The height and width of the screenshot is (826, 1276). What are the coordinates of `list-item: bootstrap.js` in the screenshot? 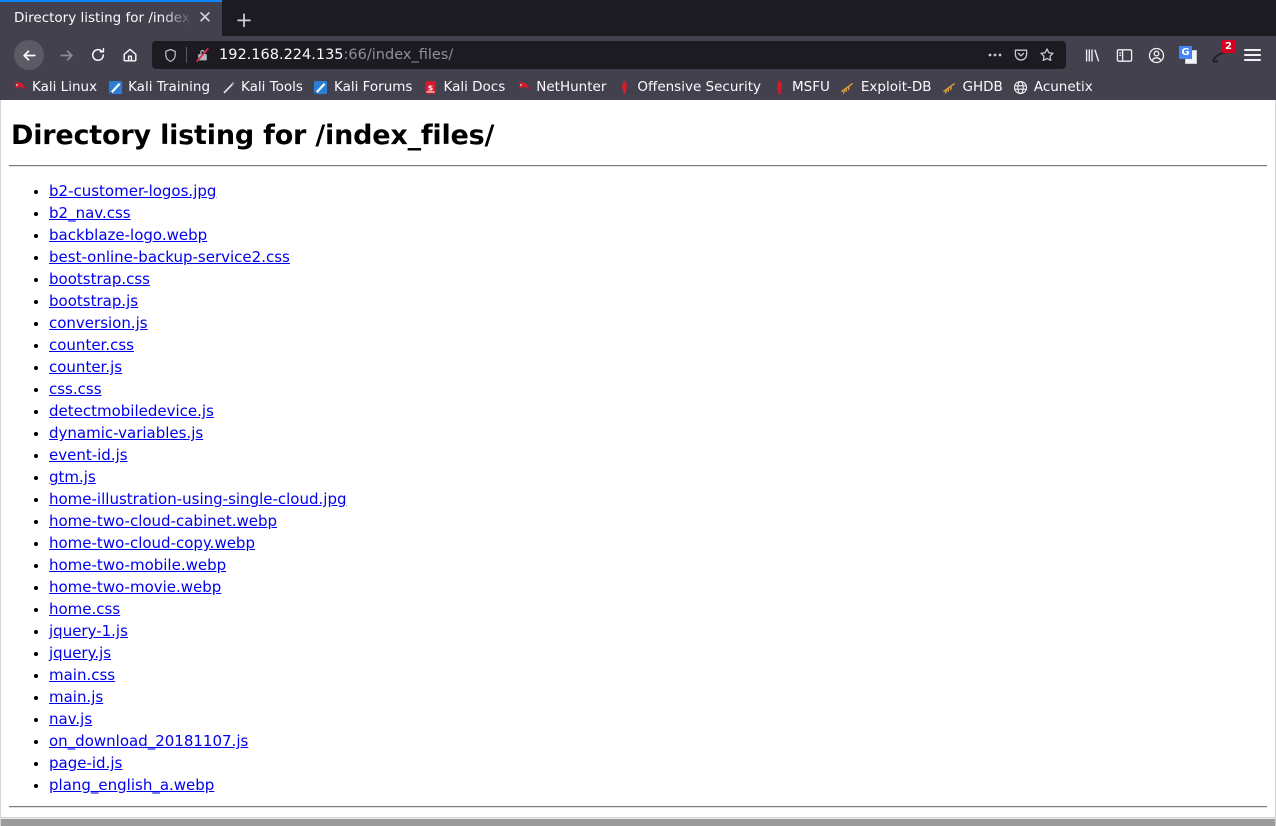 It's located at (658, 301).